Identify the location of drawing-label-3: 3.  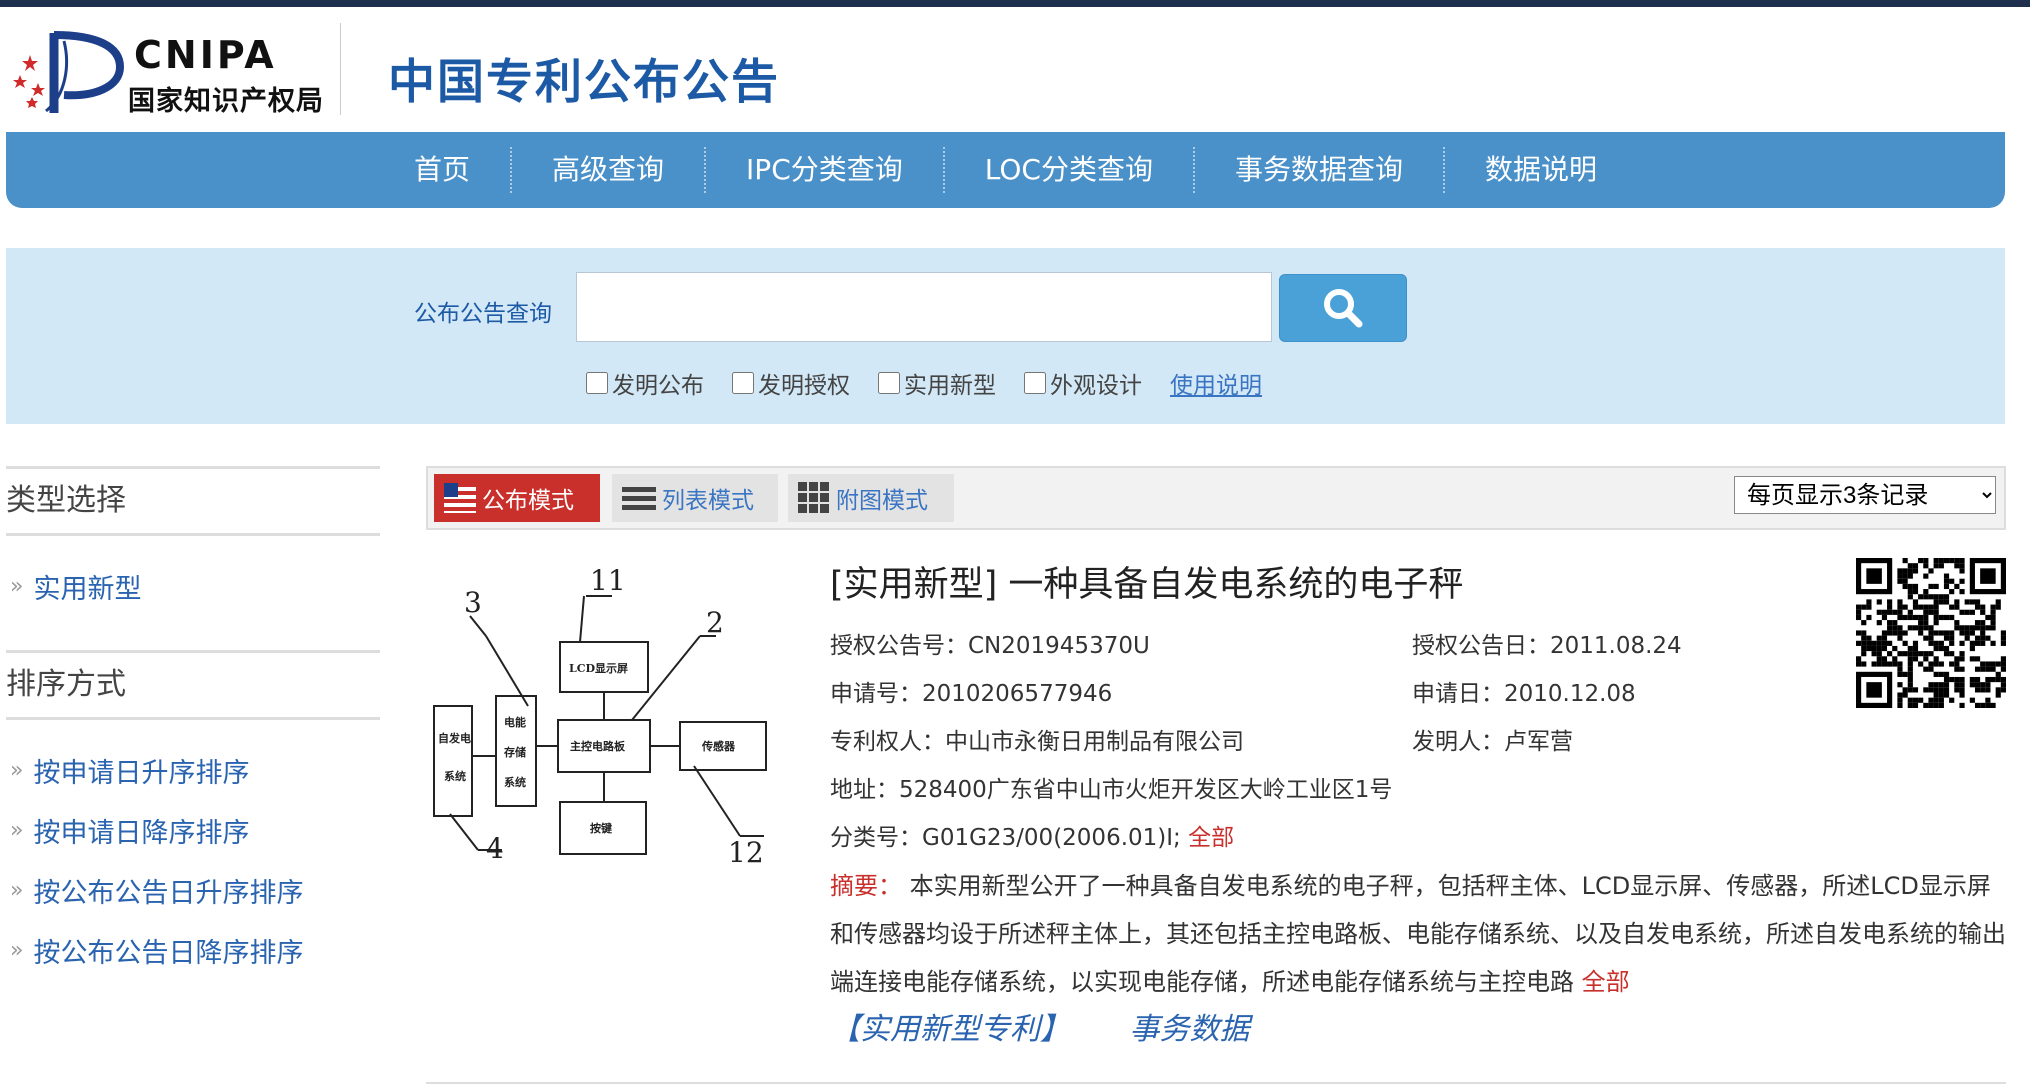
(473, 602).